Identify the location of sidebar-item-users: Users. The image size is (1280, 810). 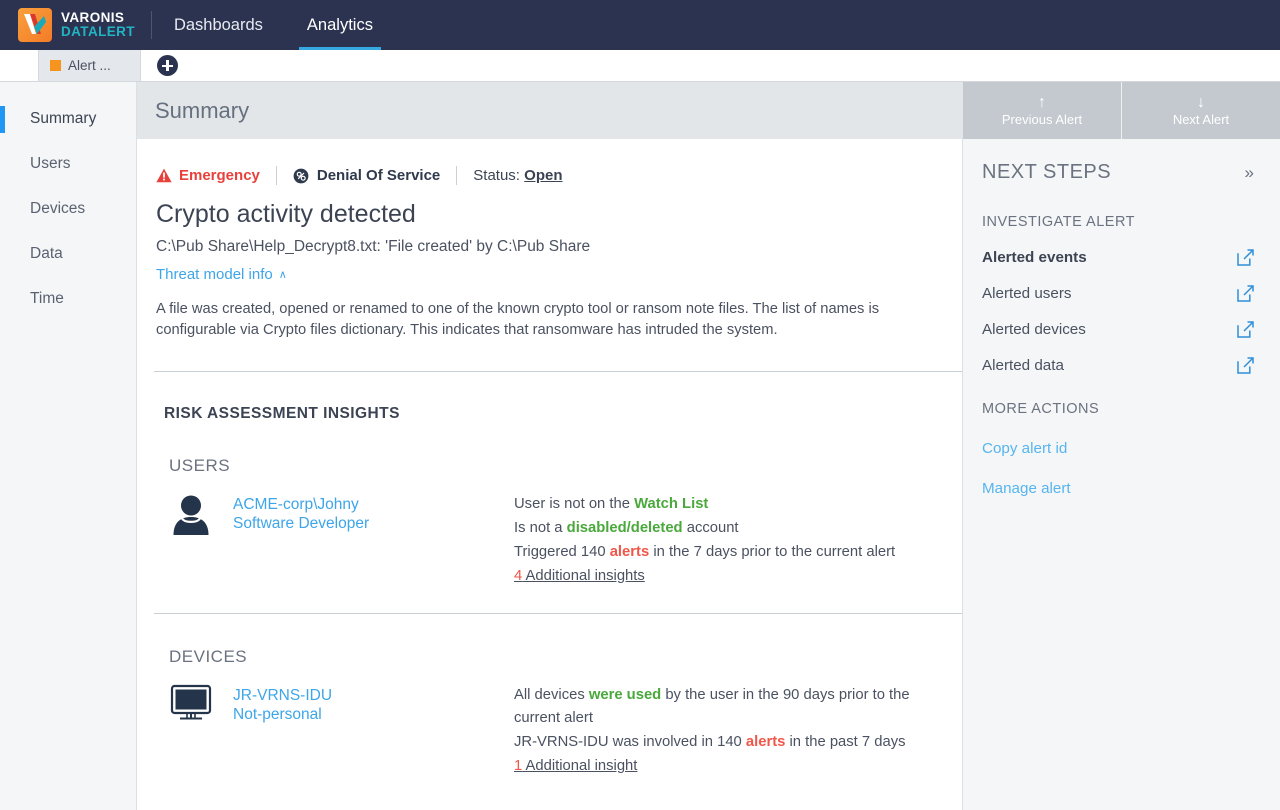
(68, 163).